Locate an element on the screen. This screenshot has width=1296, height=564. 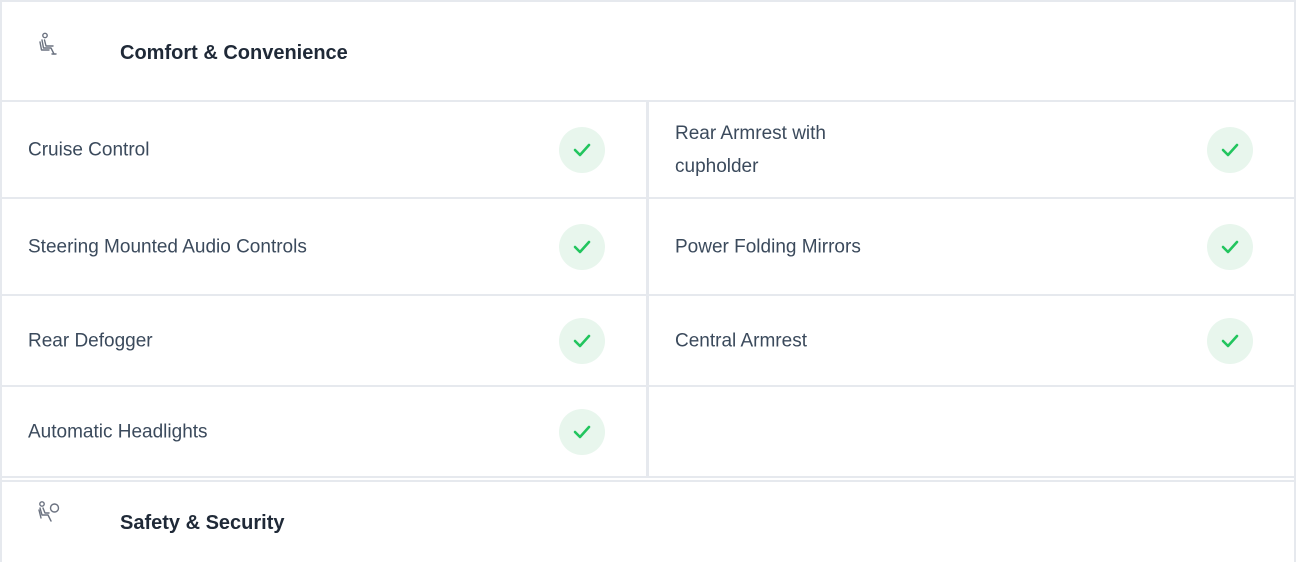
comfort-section-title: Comfort & Convenience is located at coordinates (234, 53).